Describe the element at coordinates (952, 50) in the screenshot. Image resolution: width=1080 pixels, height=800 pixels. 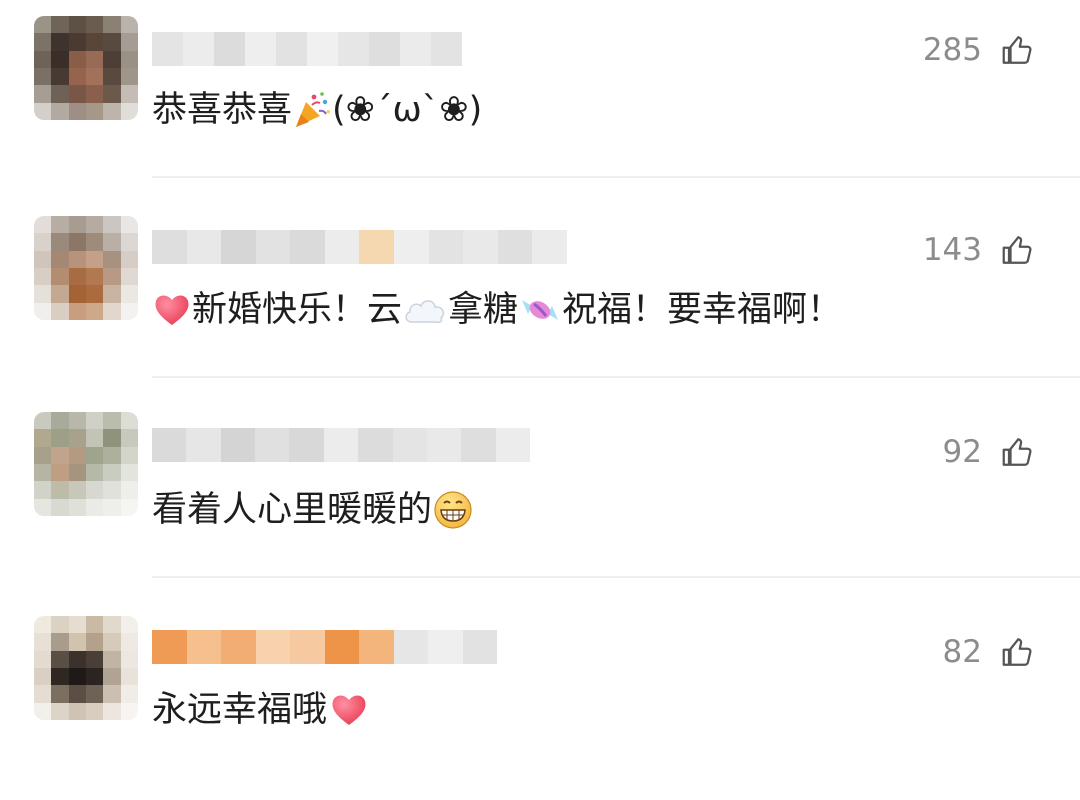
I see `like-count: 285` at that location.